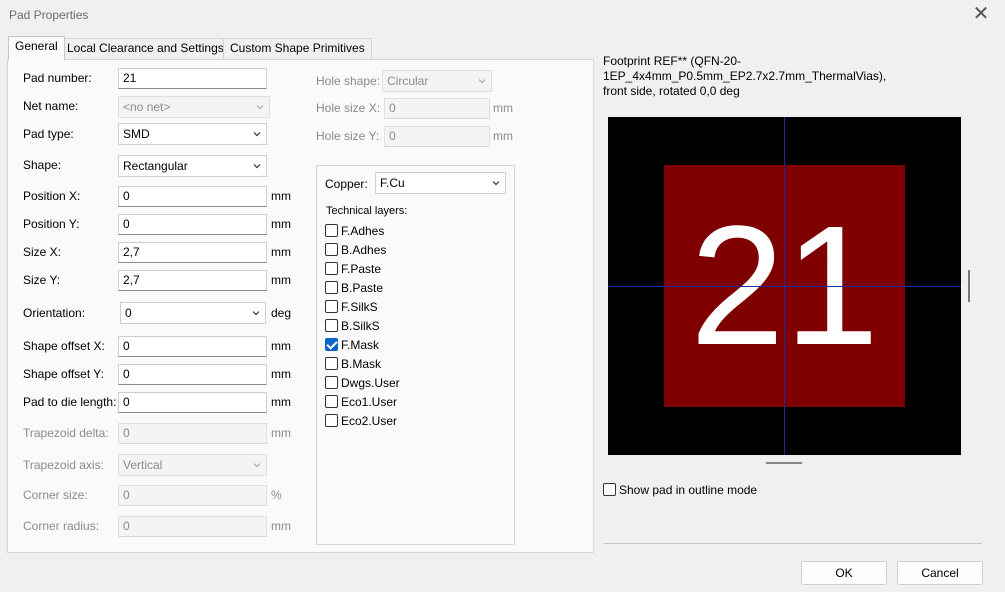  Describe the element at coordinates (297, 48) in the screenshot. I see `tab-custom-shape-primitives: Custom Shape Primitives` at that location.